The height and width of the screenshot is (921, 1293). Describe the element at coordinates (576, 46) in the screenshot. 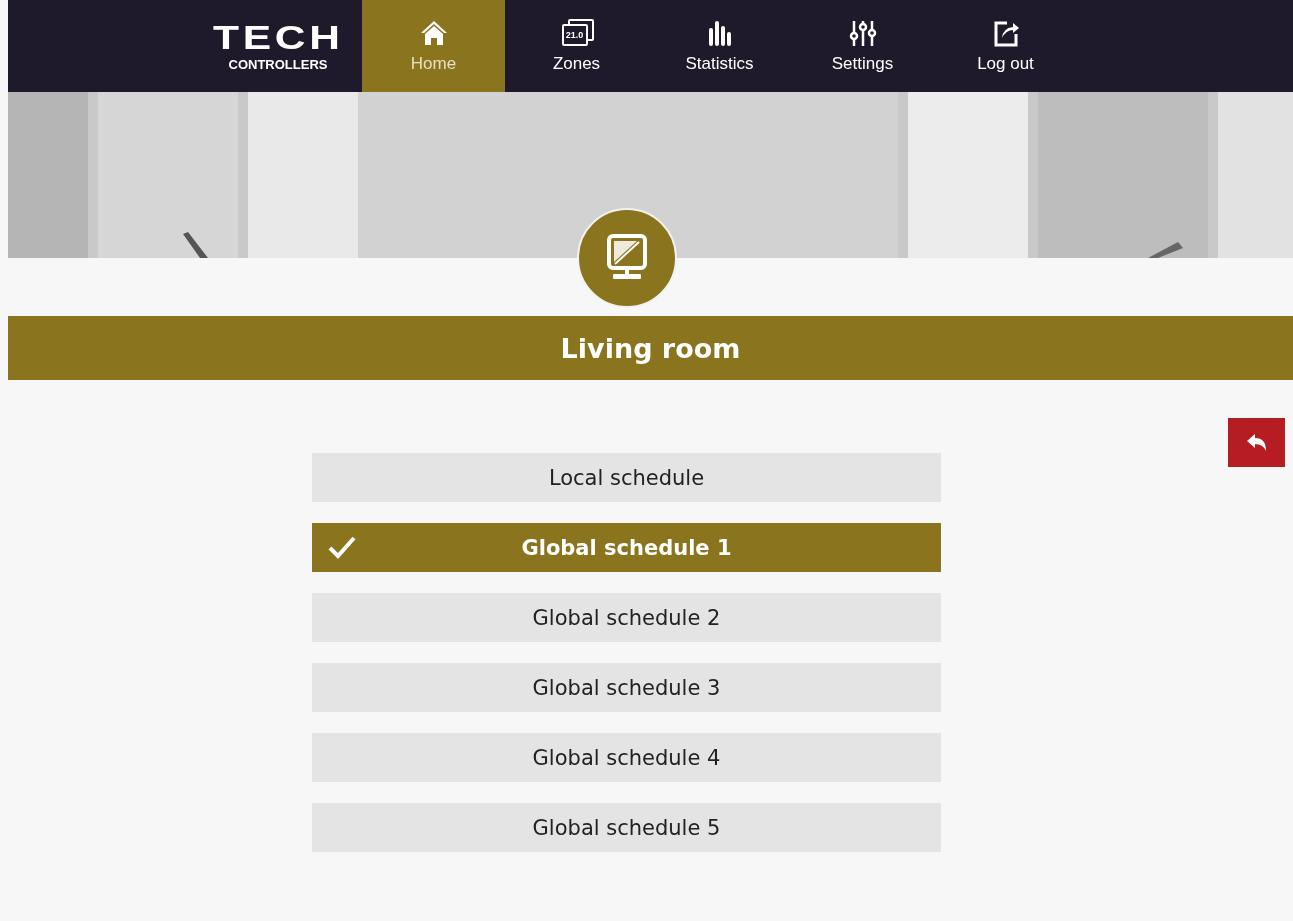

I see `nav-tab: 21.0 Zones` at that location.